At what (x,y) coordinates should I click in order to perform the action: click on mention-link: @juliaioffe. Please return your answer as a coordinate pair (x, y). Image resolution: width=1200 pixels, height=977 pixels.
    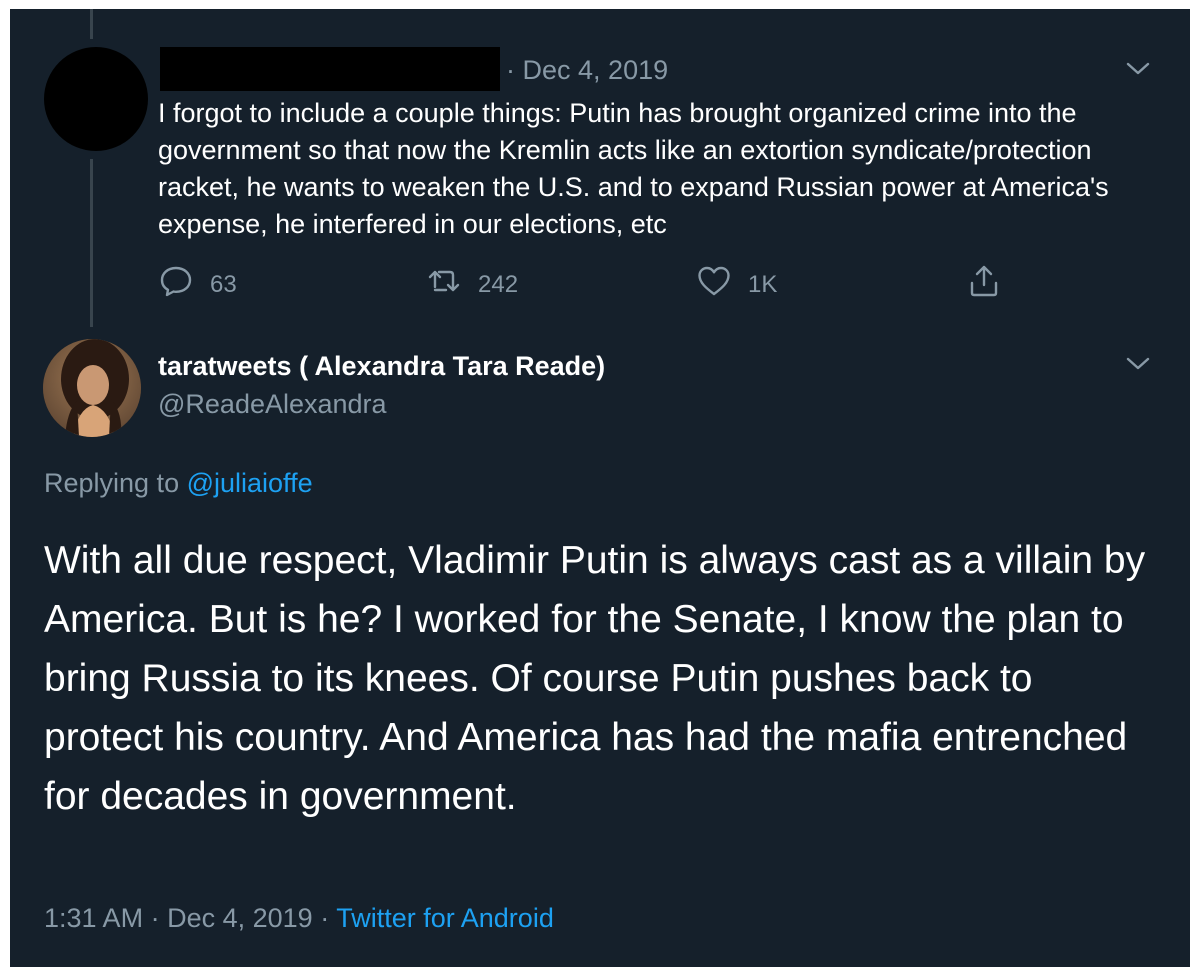
    Looking at the image, I should click on (250, 483).